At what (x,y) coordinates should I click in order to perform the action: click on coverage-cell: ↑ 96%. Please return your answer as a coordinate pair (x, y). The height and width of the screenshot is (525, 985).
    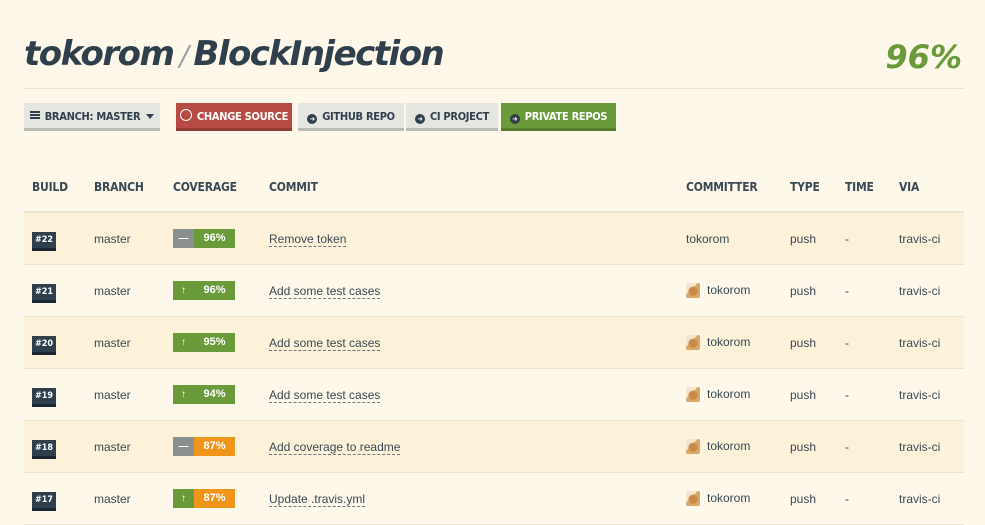
    Looking at the image, I should click on (213, 290).